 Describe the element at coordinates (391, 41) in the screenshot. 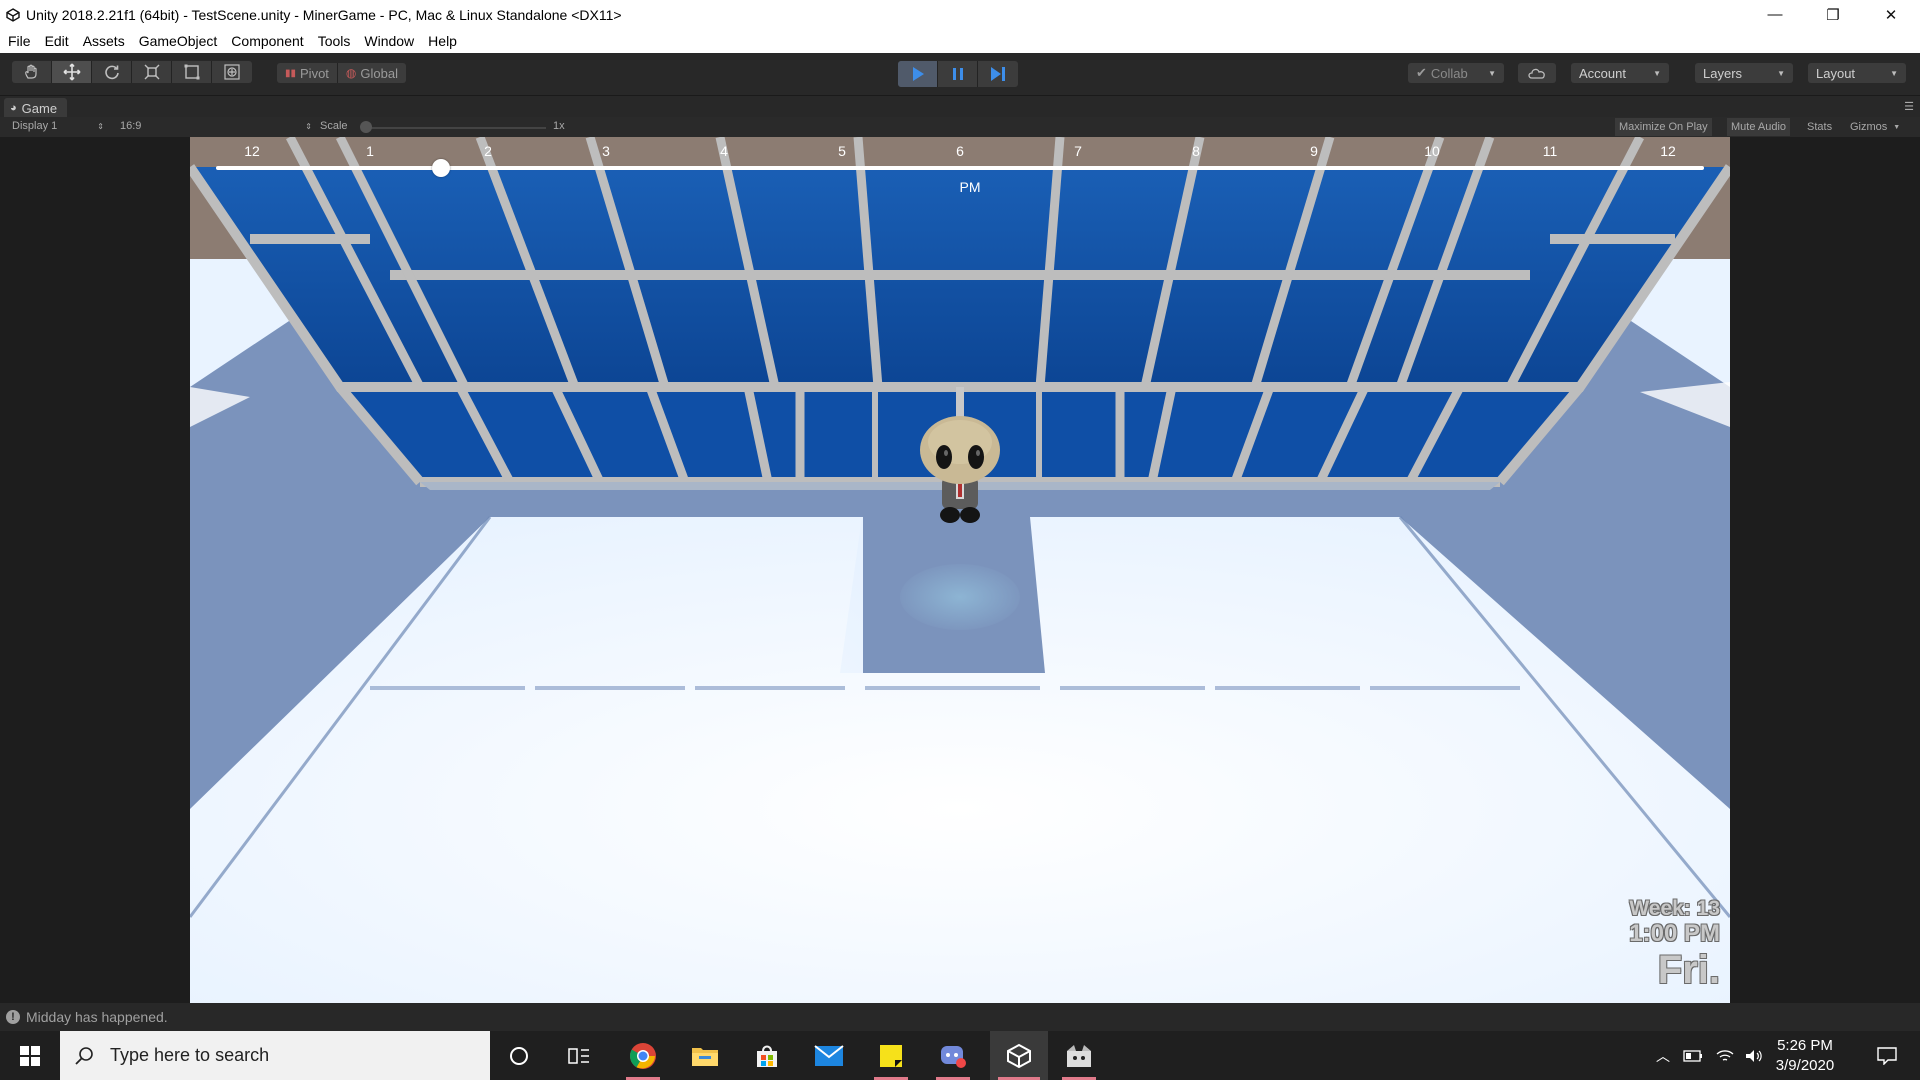

I see `menu-window: Window` at that location.